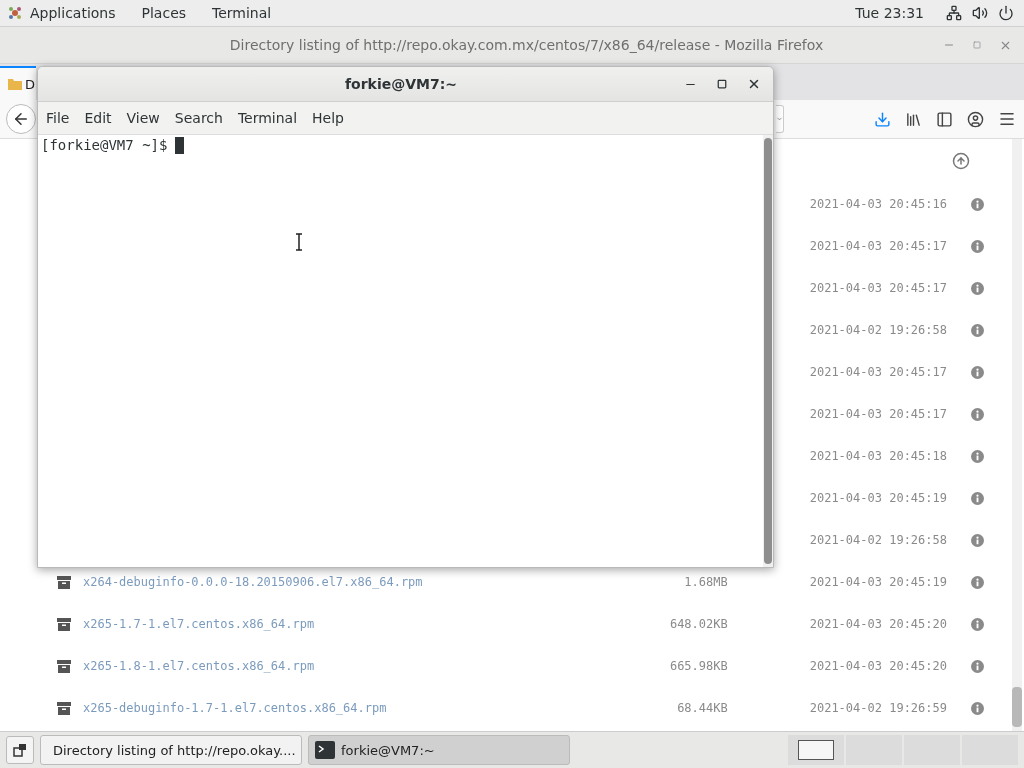 The image size is (1024, 768). What do you see at coordinates (164, 13) in the screenshot?
I see `top-menu: Places` at bounding box center [164, 13].